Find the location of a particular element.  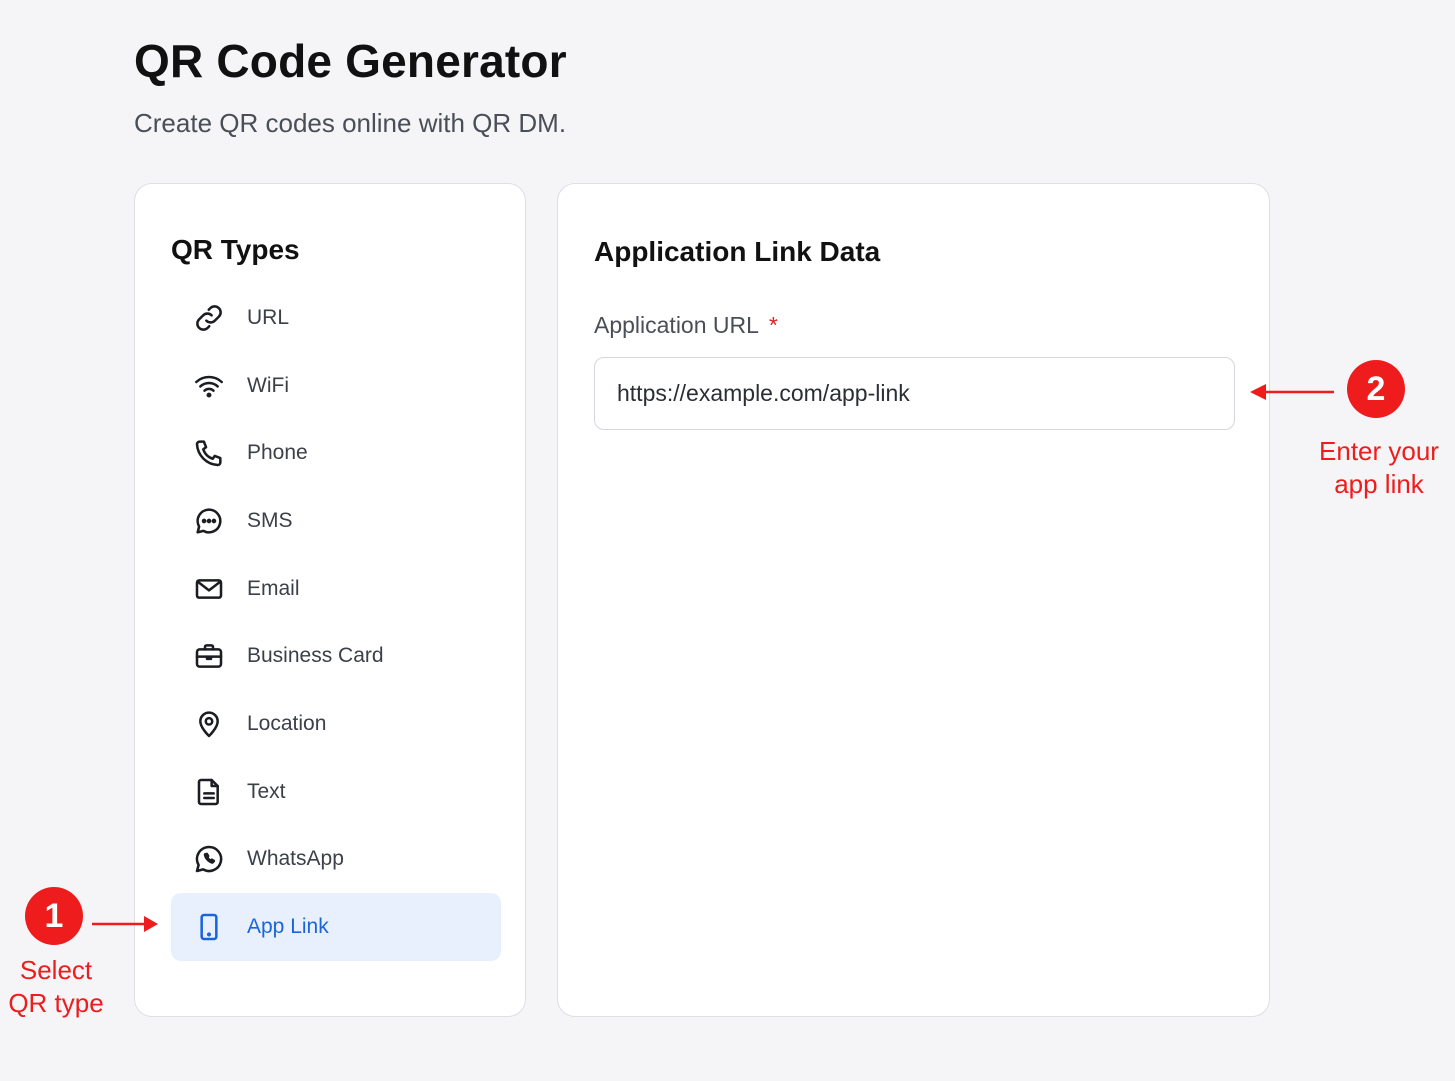

wifi-icon is located at coordinates (209, 386).